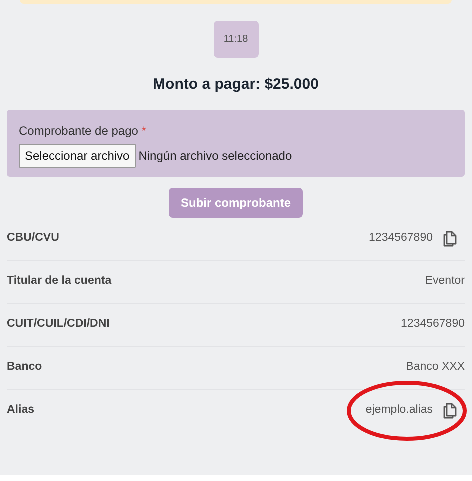 This screenshot has width=472, height=481. I want to click on detail-label: Titular de la cuenta, so click(59, 281).